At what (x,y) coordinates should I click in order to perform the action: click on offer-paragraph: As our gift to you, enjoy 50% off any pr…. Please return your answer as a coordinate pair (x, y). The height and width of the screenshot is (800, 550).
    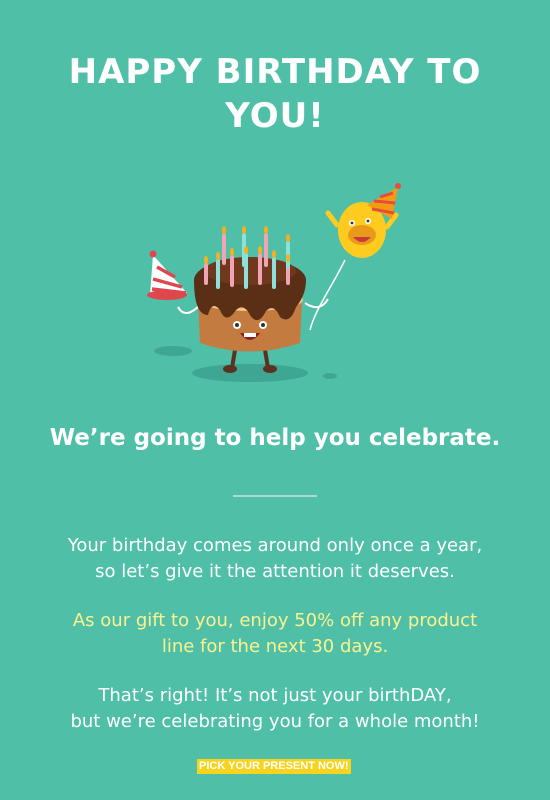
    Looking at the image, I should click on (275, 634).